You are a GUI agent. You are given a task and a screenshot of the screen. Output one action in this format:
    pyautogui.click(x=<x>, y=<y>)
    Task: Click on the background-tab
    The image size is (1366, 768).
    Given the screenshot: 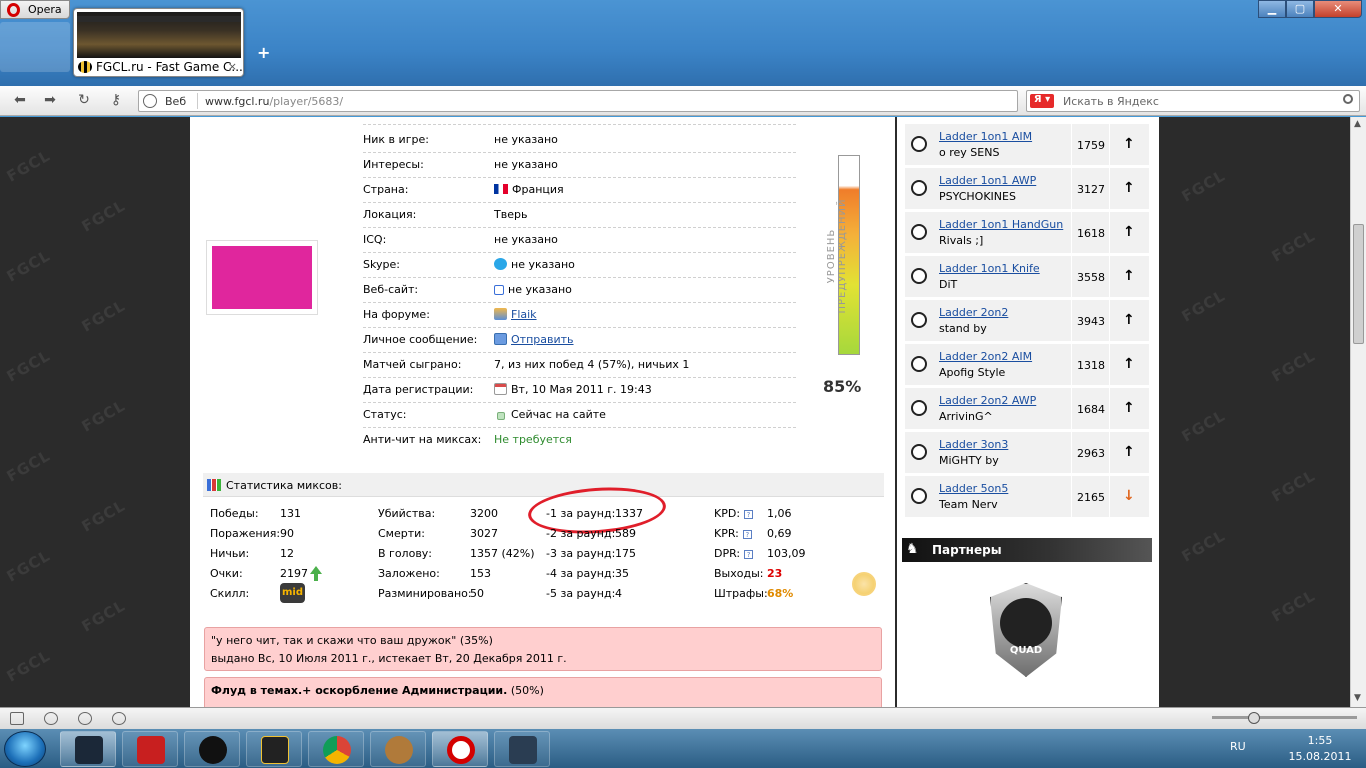 What is the action you would take?
    pyautogui.click(x=35, y=47)
    